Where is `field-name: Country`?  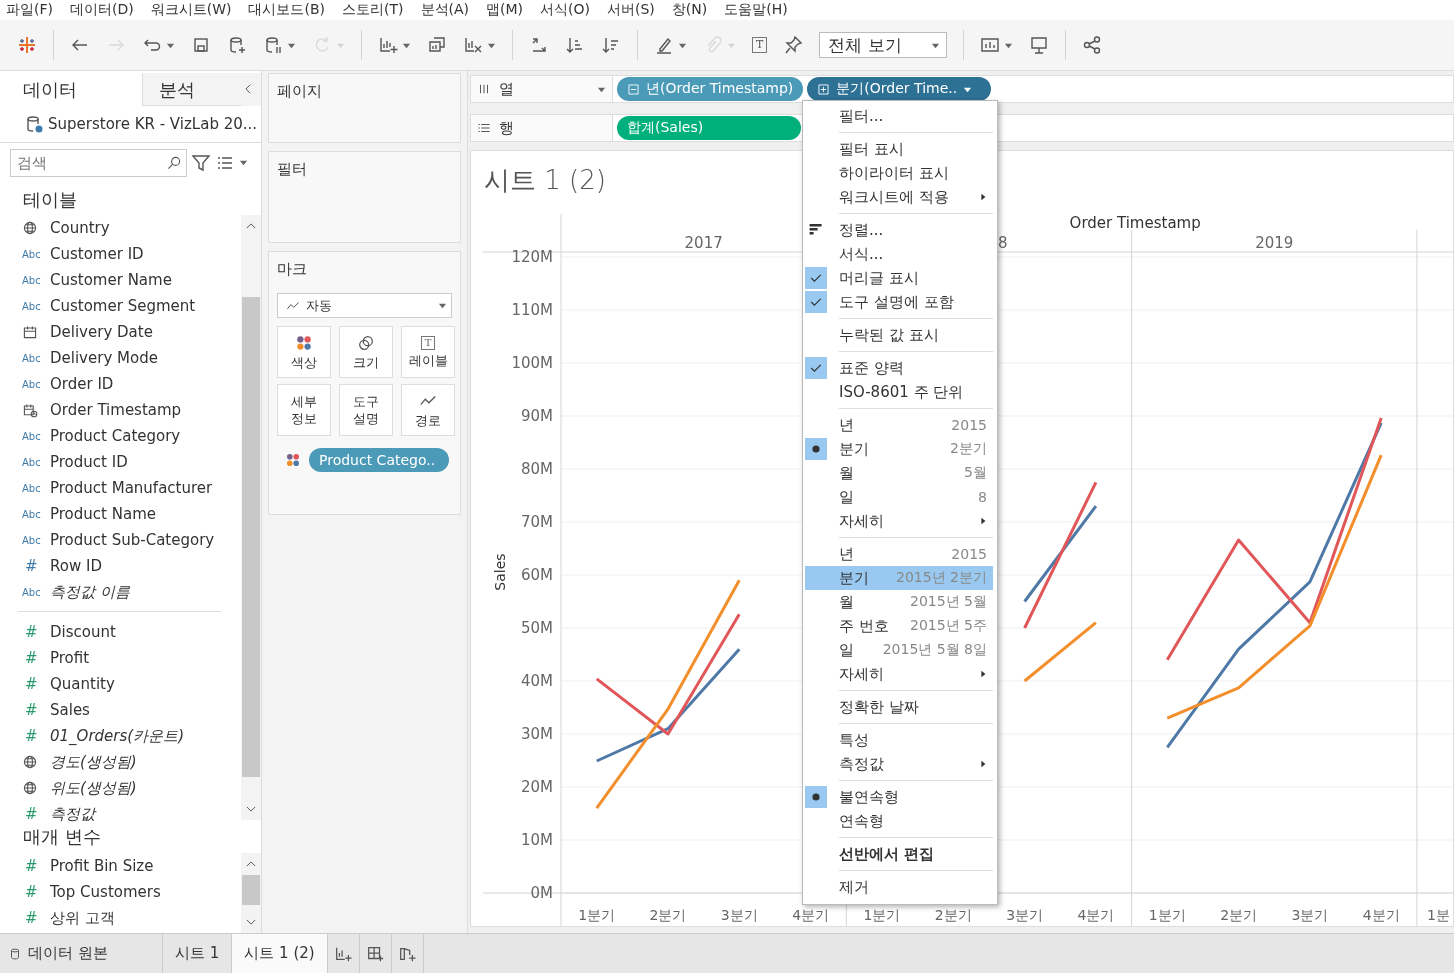
field-name: Country is located at coordinates (80, 228).